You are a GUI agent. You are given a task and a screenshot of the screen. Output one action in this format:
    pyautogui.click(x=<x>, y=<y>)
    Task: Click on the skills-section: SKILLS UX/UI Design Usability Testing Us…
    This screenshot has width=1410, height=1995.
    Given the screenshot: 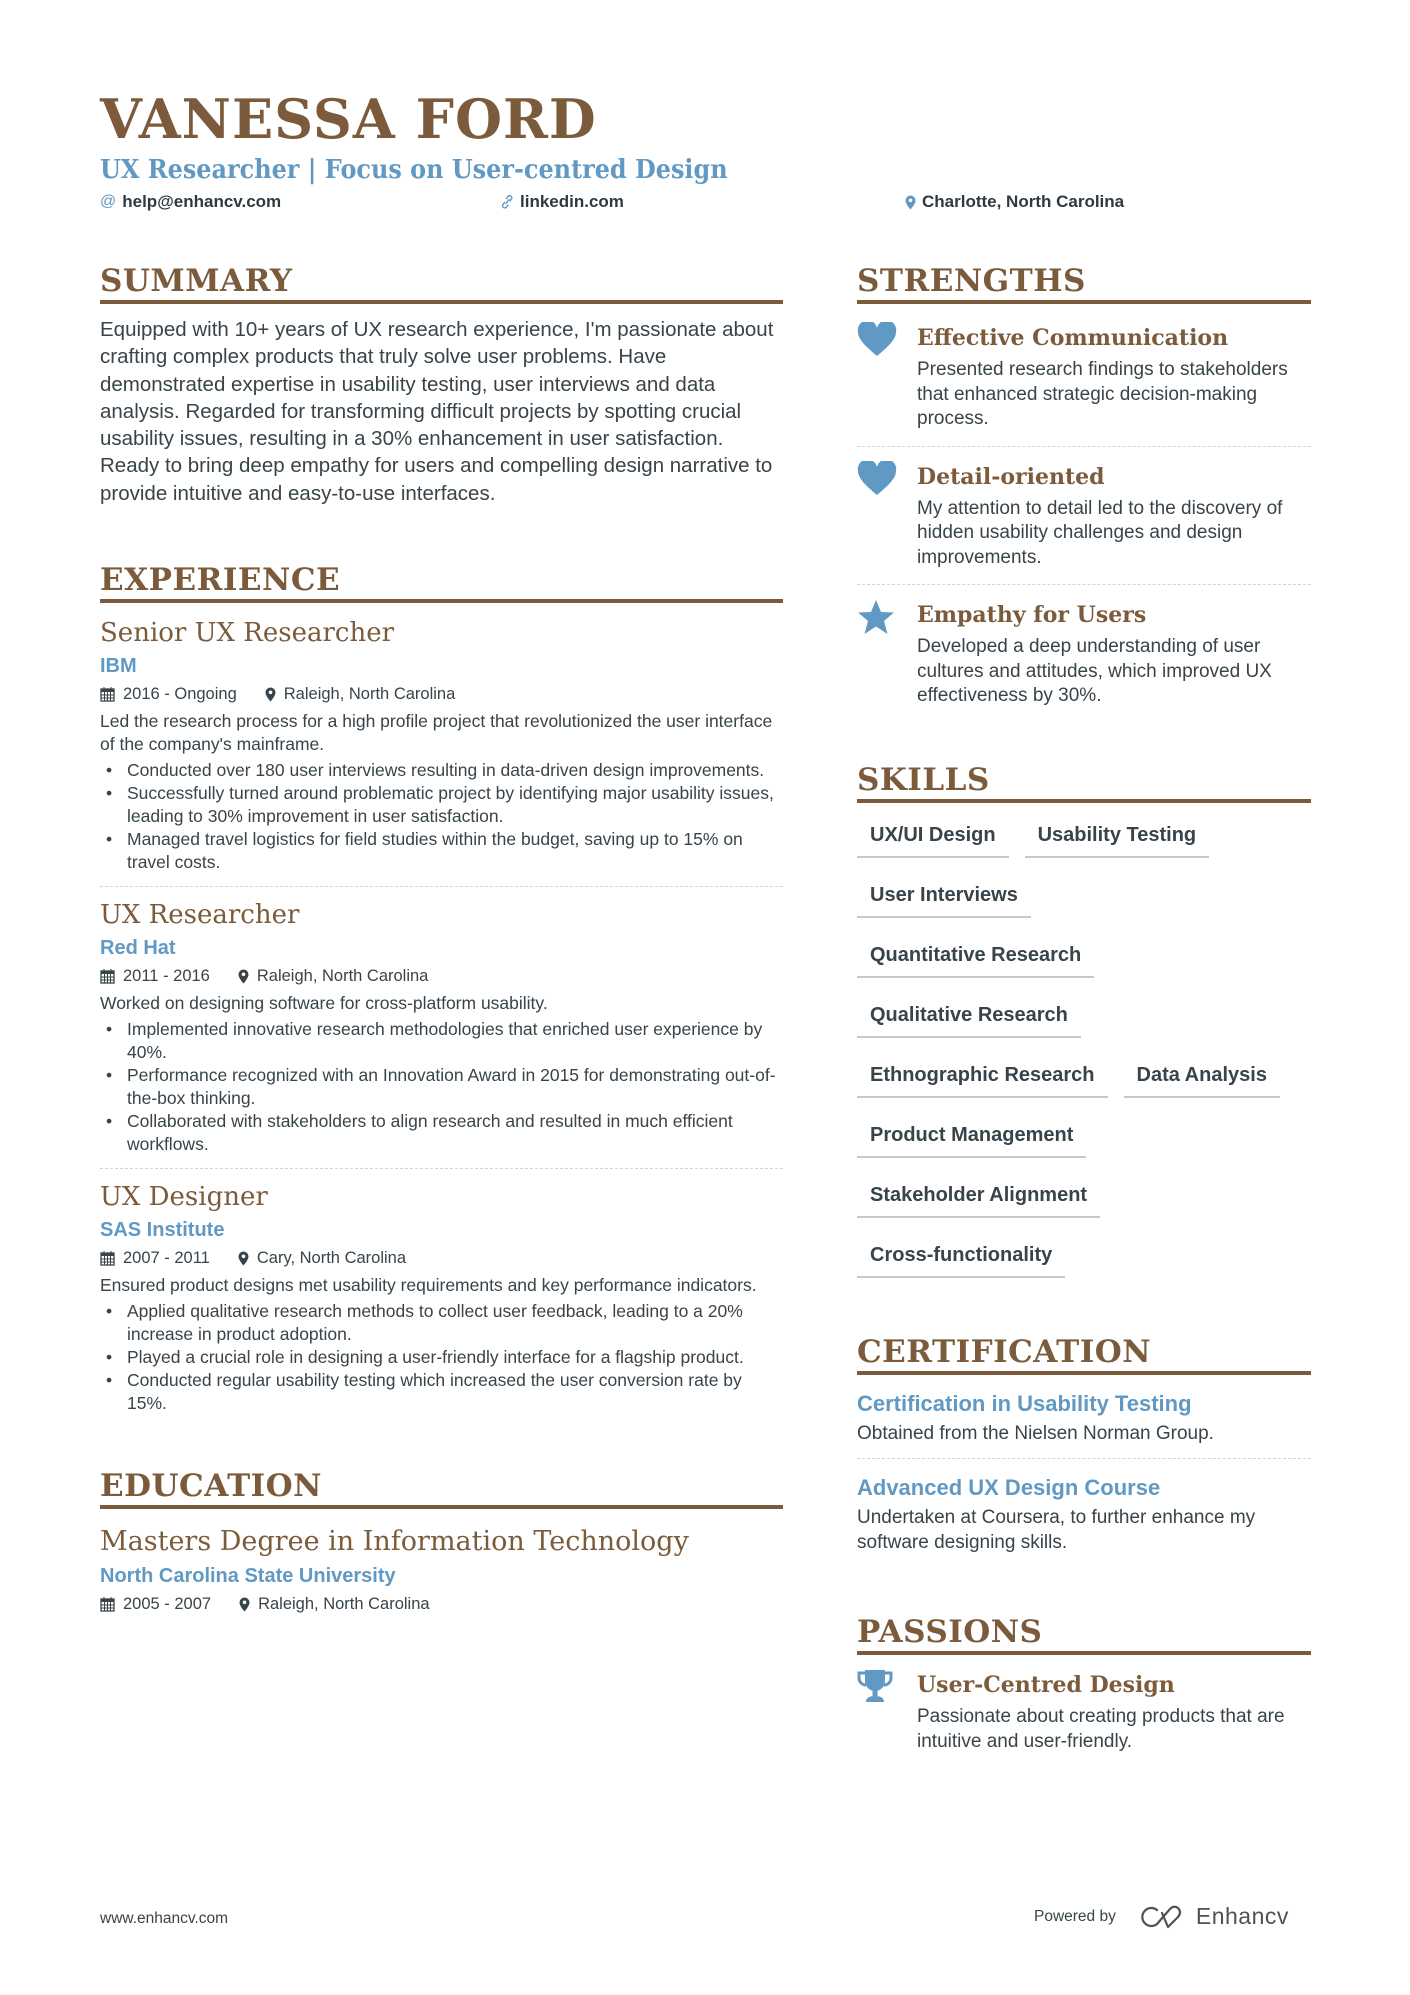 What is the action you would take?
    pyautogui.click(x=1084, y=1028)
    